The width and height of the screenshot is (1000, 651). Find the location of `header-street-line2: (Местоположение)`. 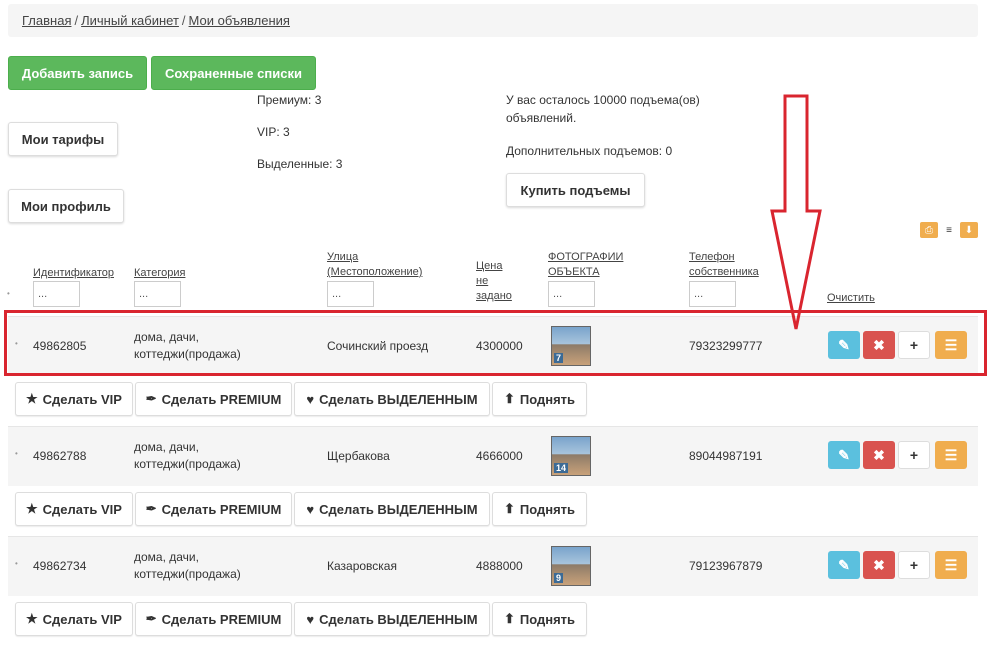

header-street-line2: (Местоположение) is located at coordinates (375, 272).